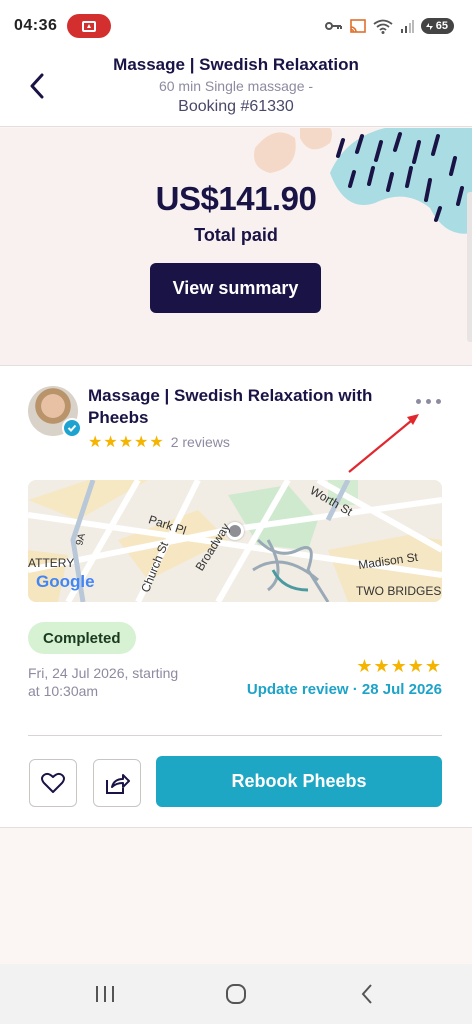 The width and height of the screenshot is (472, 1024). I want to click on heart-icon, so click(53, 782).